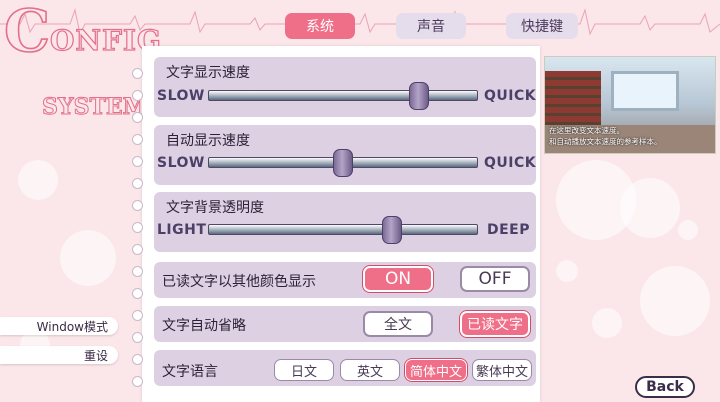 Image resolution: width=720 pixels, height=402 pixels. Describe the element at coordinates (398, 324) in the screenshot. I see `skip-all-text-button: 全文` at that location.